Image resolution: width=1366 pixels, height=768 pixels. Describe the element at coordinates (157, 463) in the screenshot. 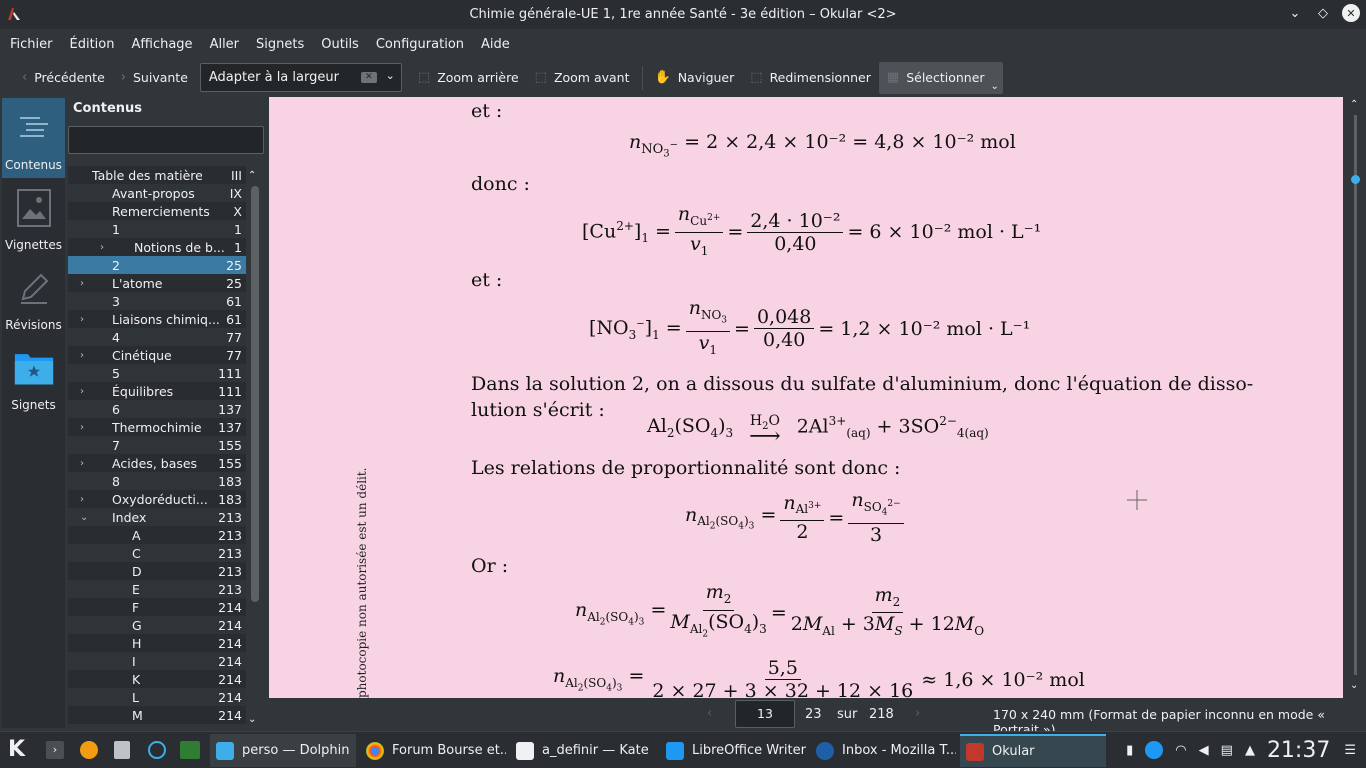

I see `toc-item: › Acides, bases 155` at that location.